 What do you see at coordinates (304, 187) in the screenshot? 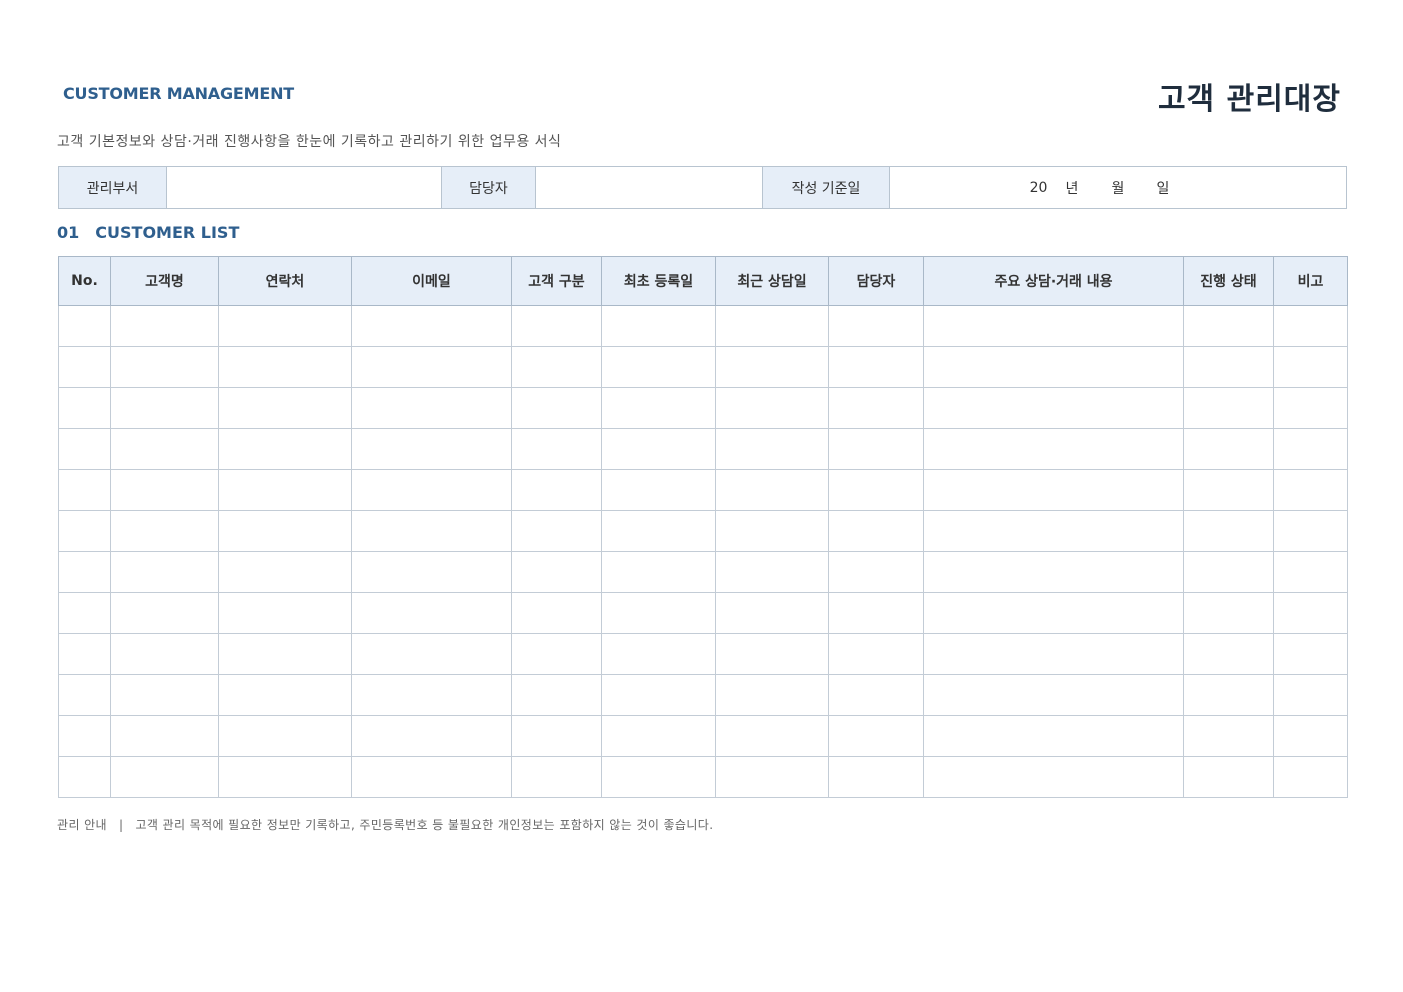
I see `dept-field` at bounding box center [304, 187].